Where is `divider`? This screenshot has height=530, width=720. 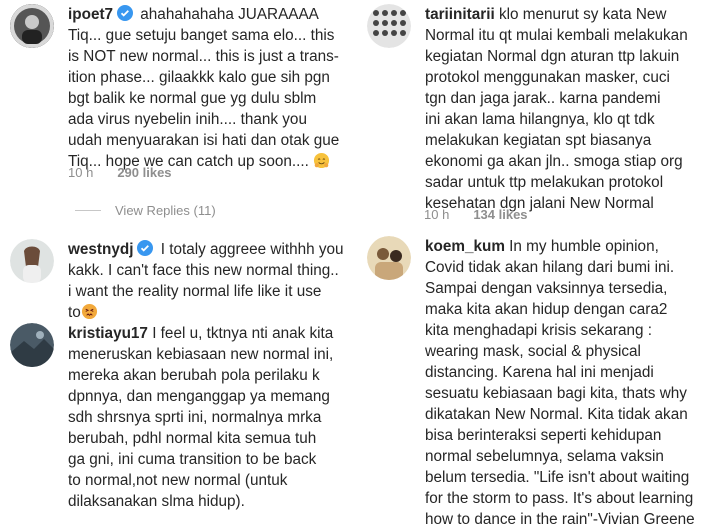 divider is located at coordinates (88, 210).